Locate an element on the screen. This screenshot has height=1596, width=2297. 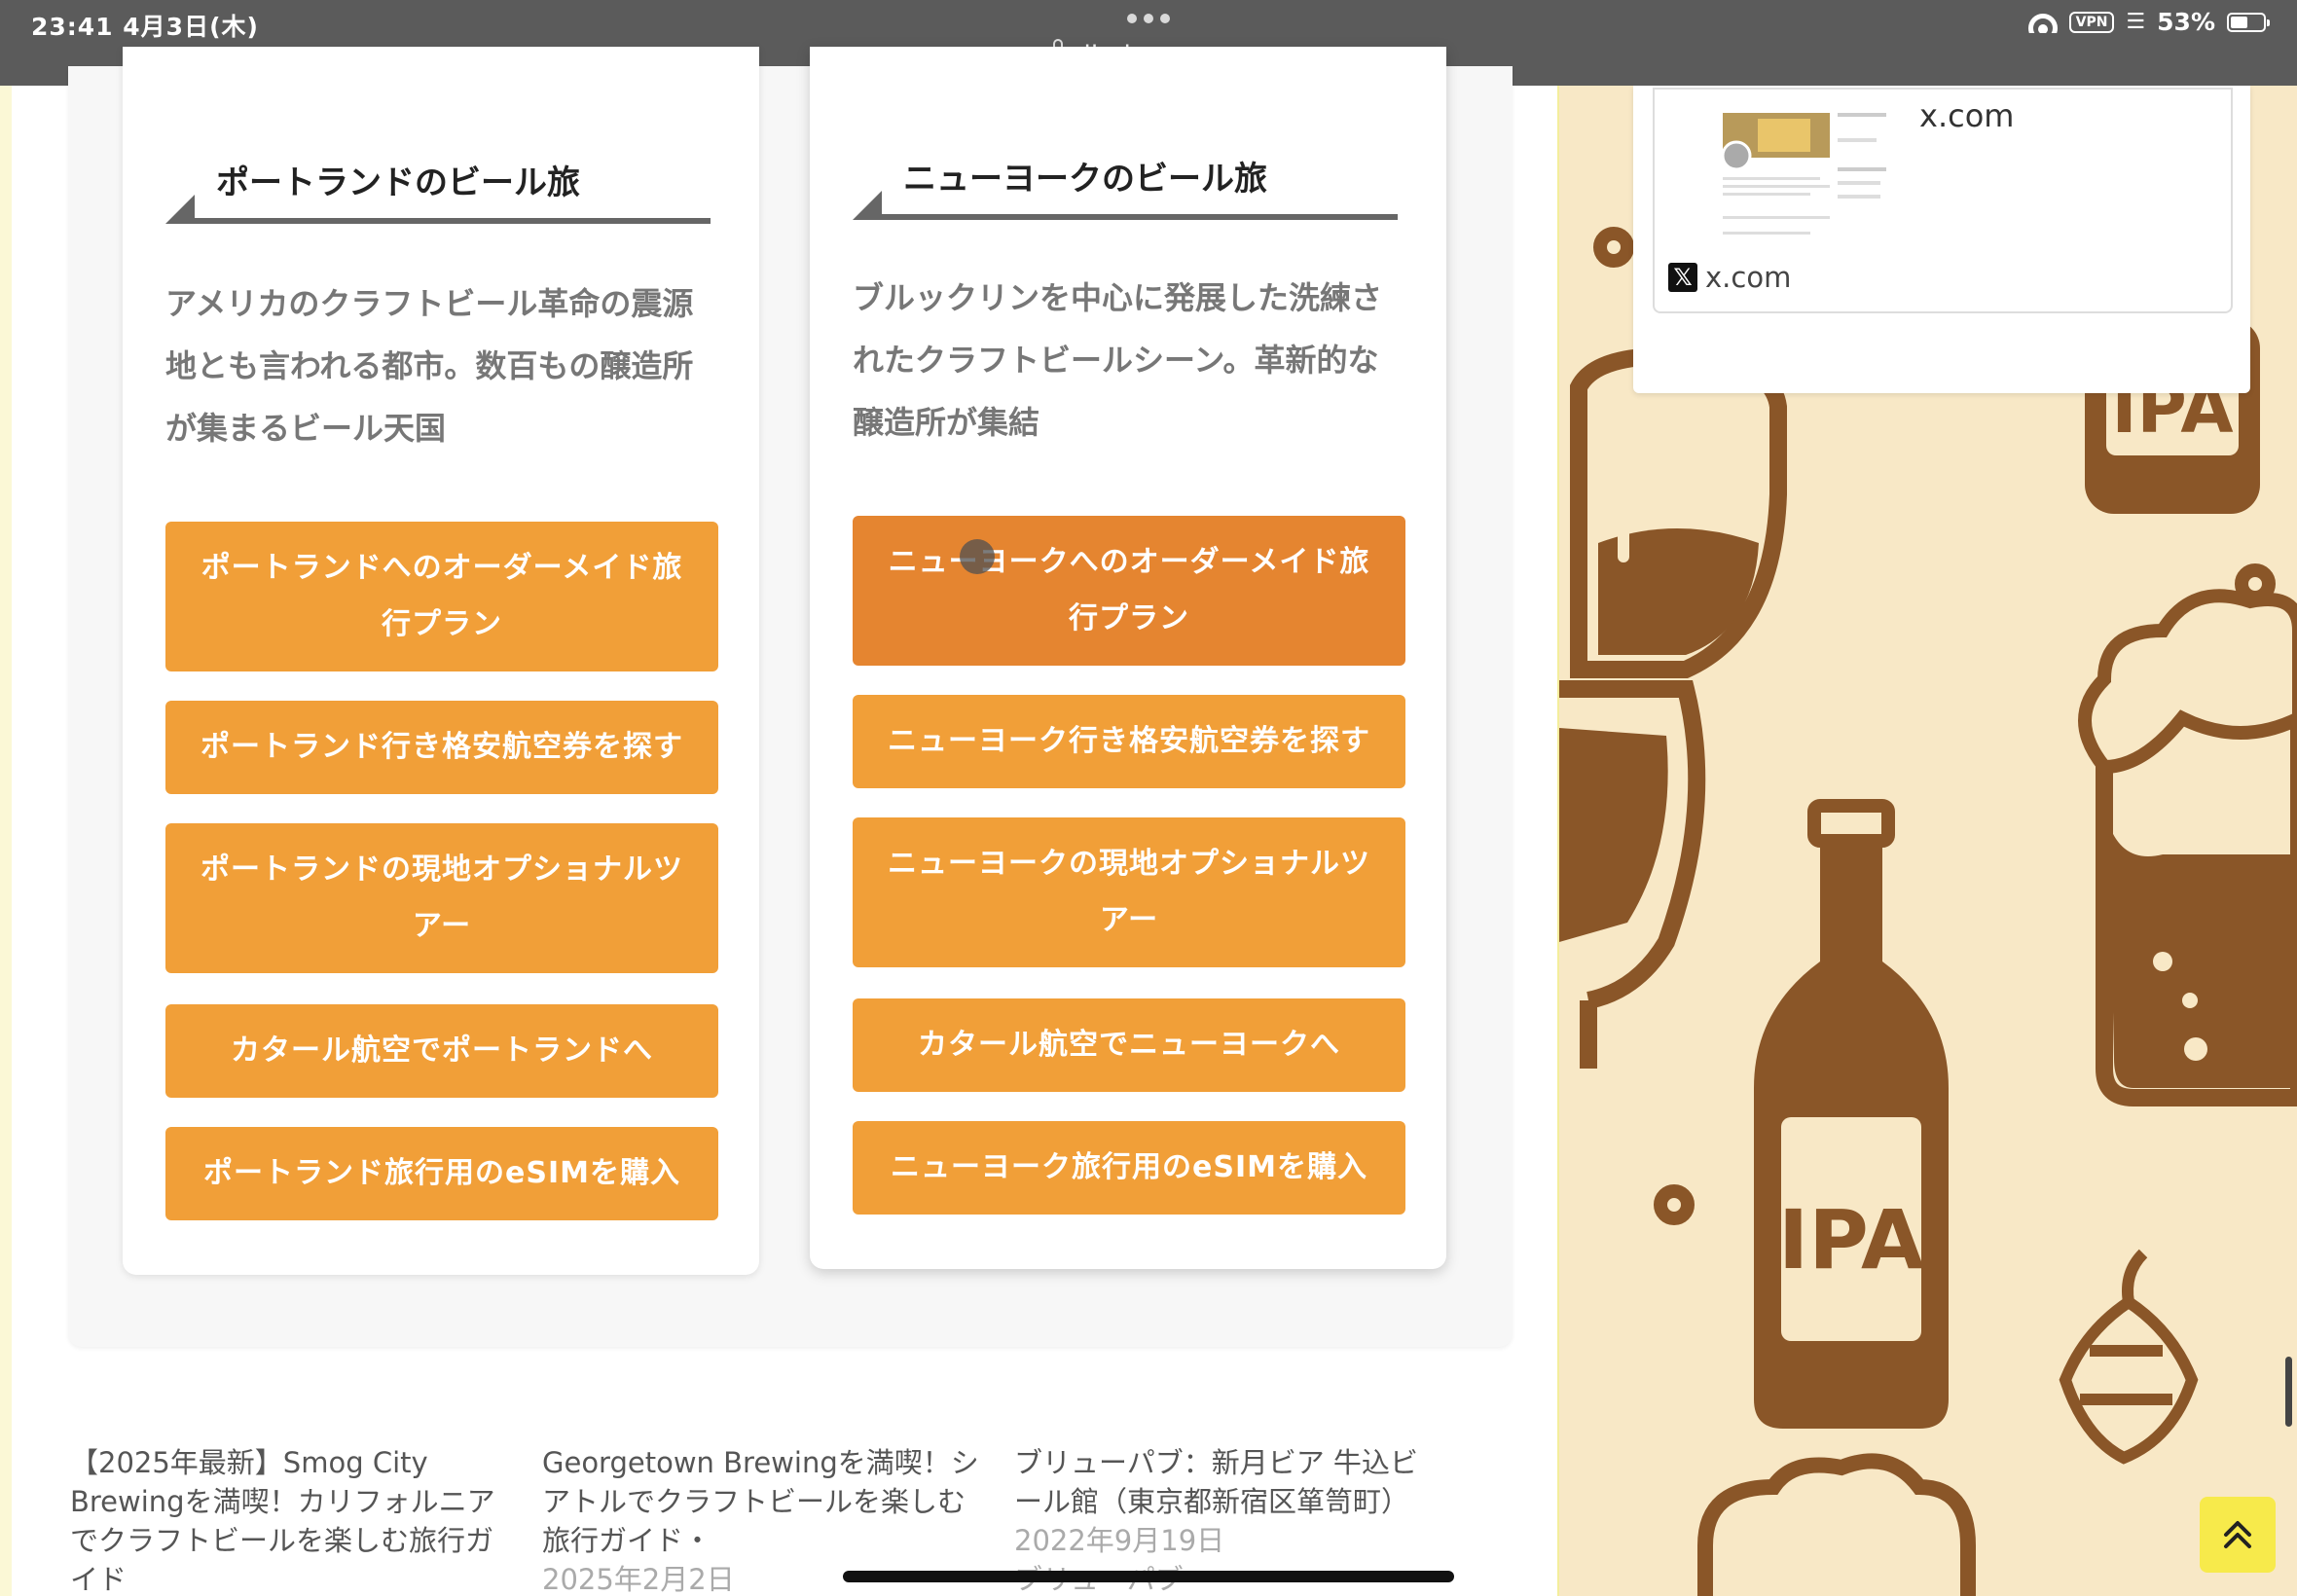
list-icon: ☰ is located at coordinates (2136, 22).